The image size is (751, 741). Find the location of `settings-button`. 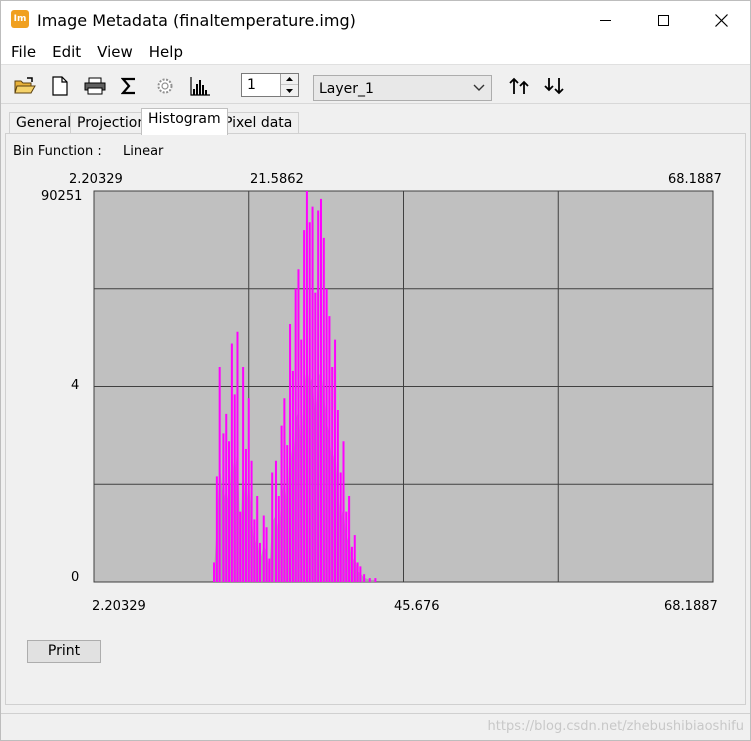

settings-button is located at coordinates (165, 86).